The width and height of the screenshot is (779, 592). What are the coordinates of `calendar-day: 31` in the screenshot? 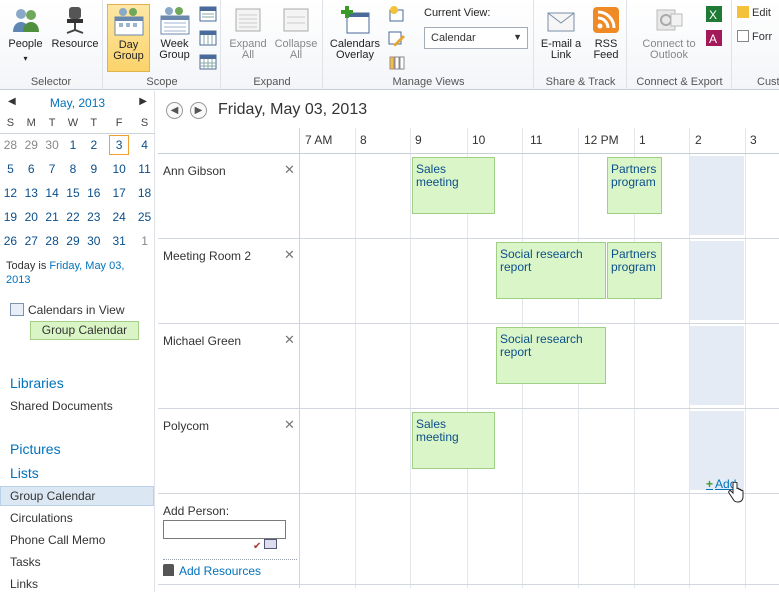 It's located at (119, 241).